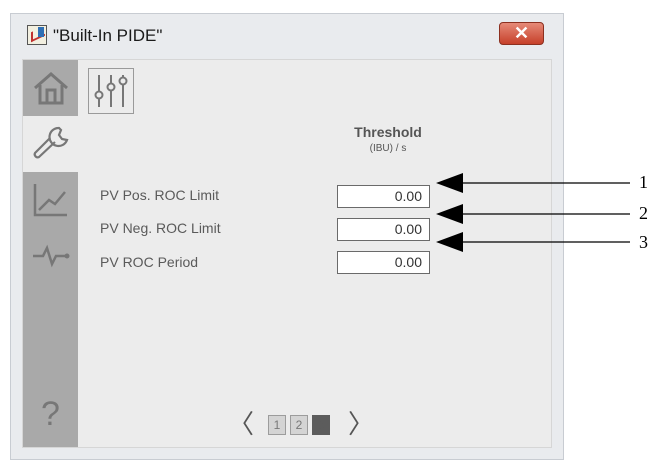  I want to click on callout-label-2: 2, so click(643, 213).